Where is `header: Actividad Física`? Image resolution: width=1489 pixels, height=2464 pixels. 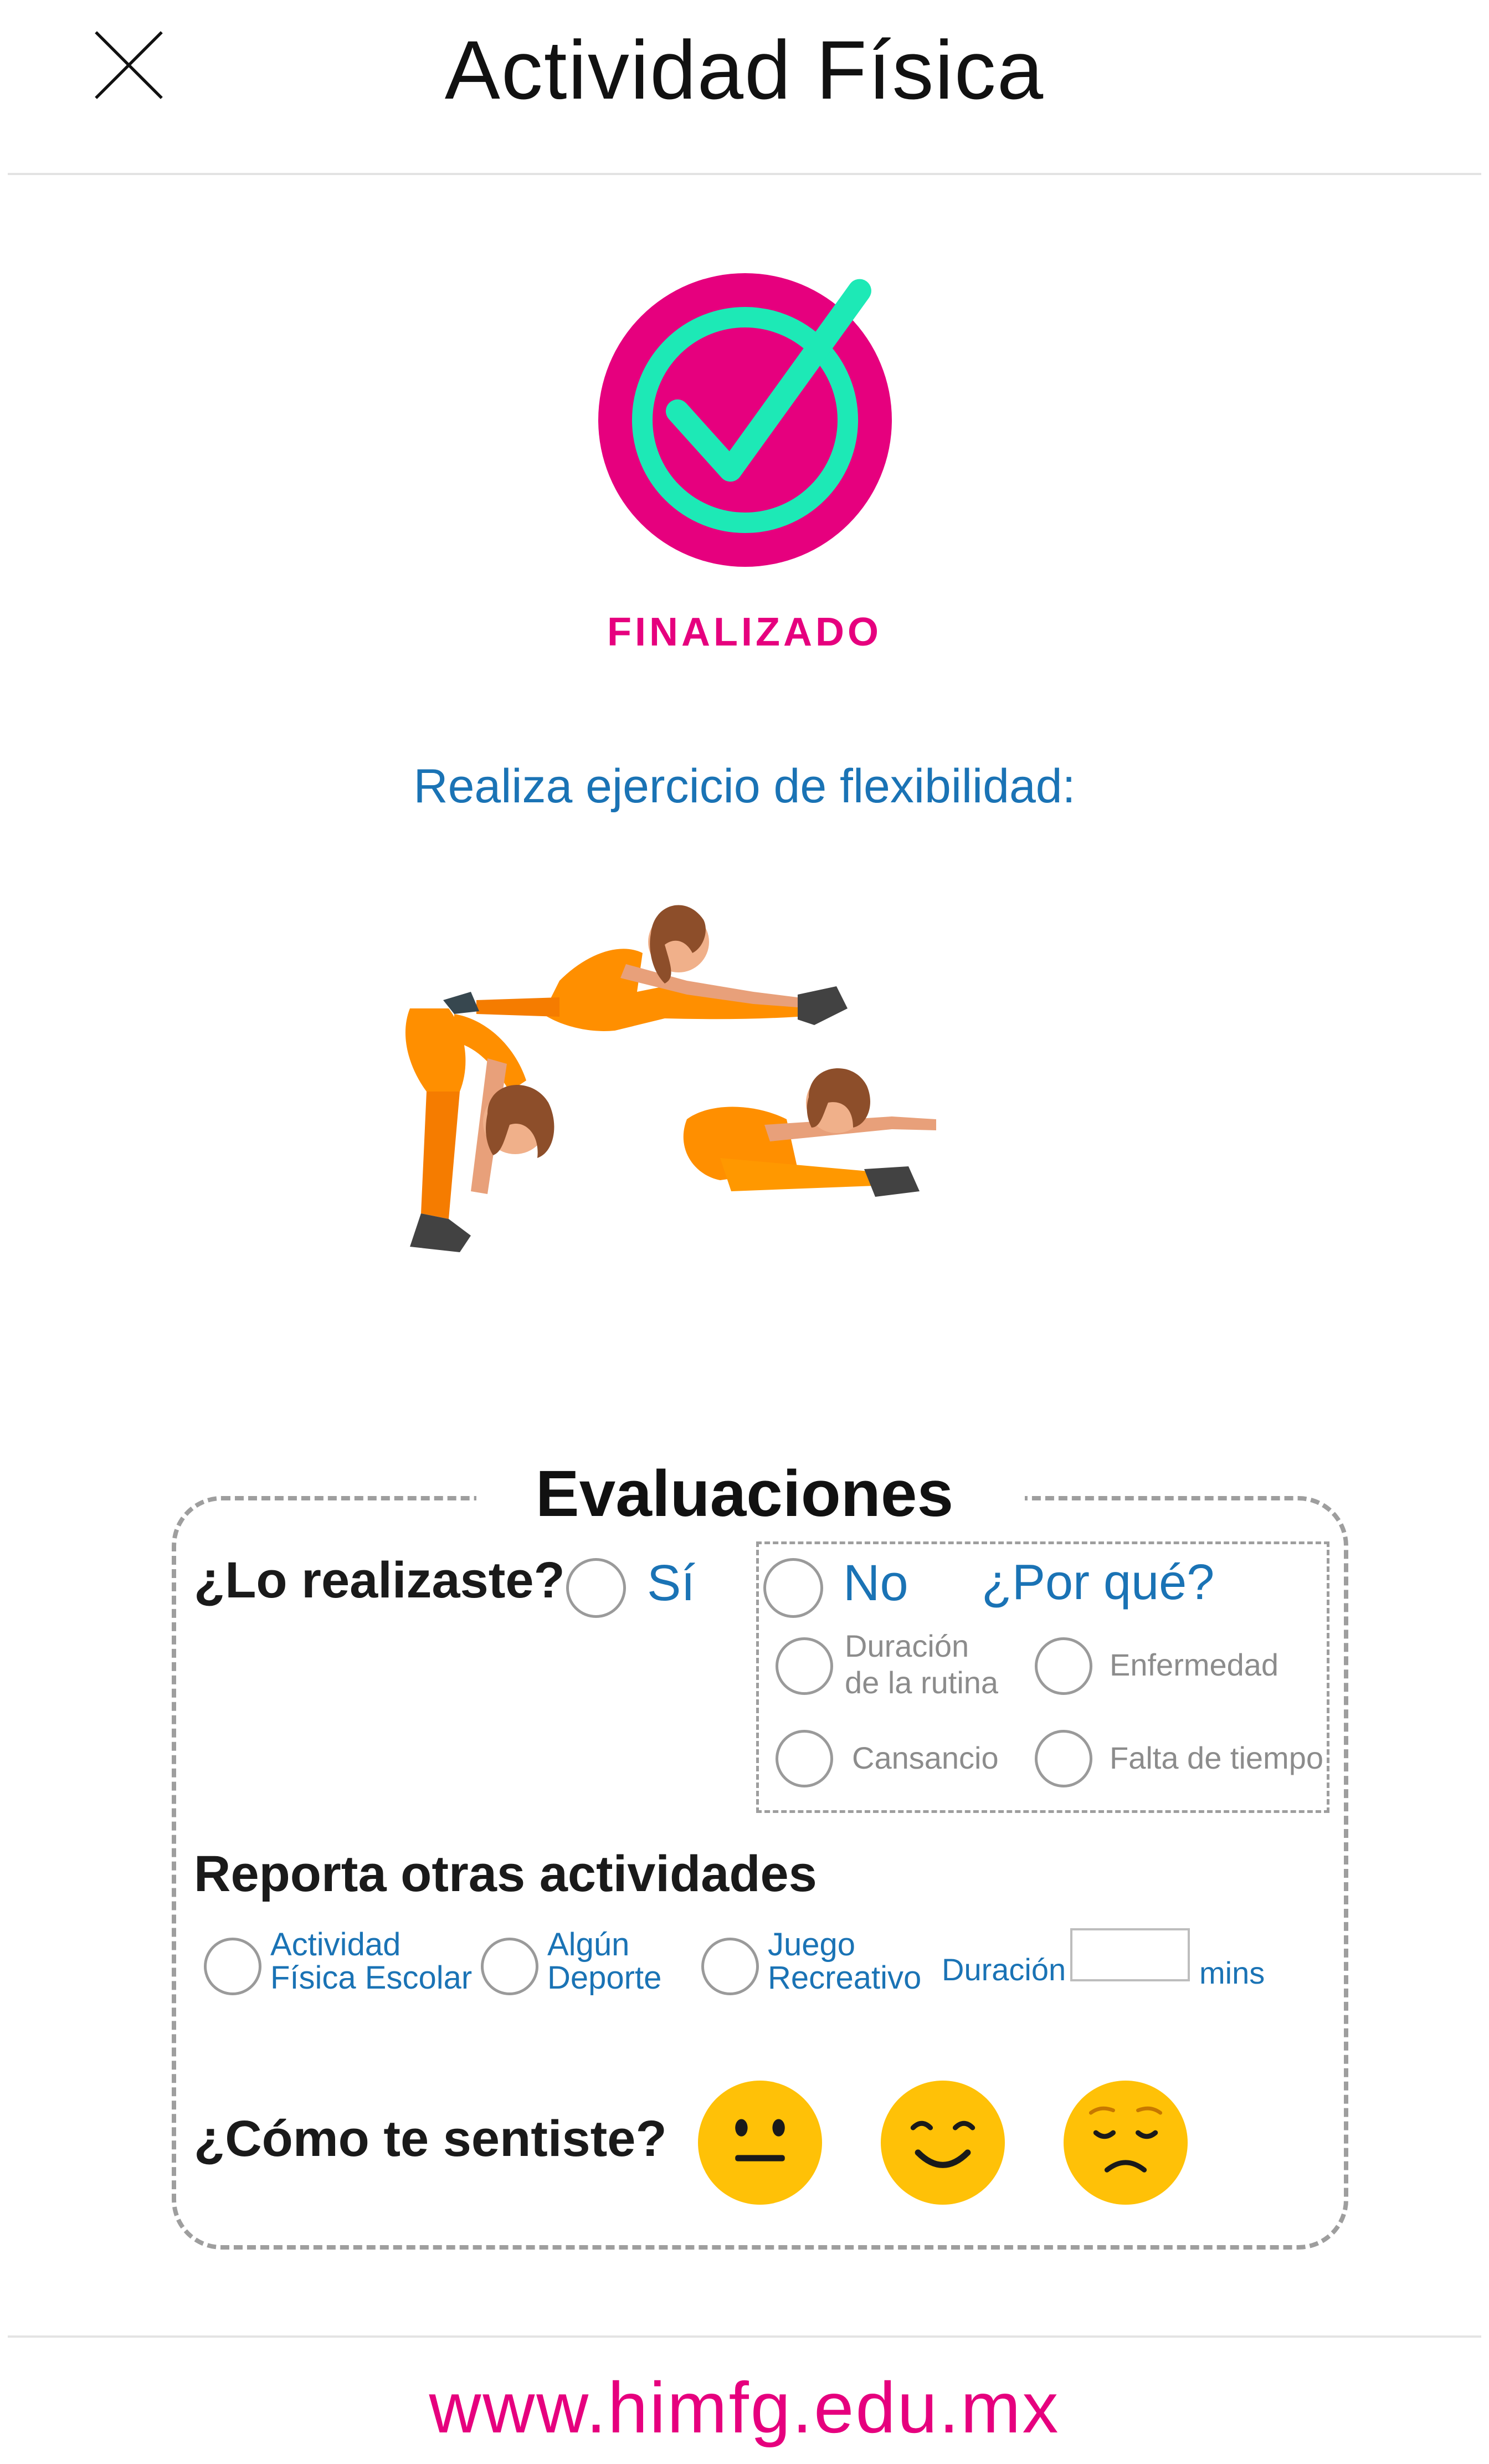
header: Actividad Física is located at coordinates (744, 87).